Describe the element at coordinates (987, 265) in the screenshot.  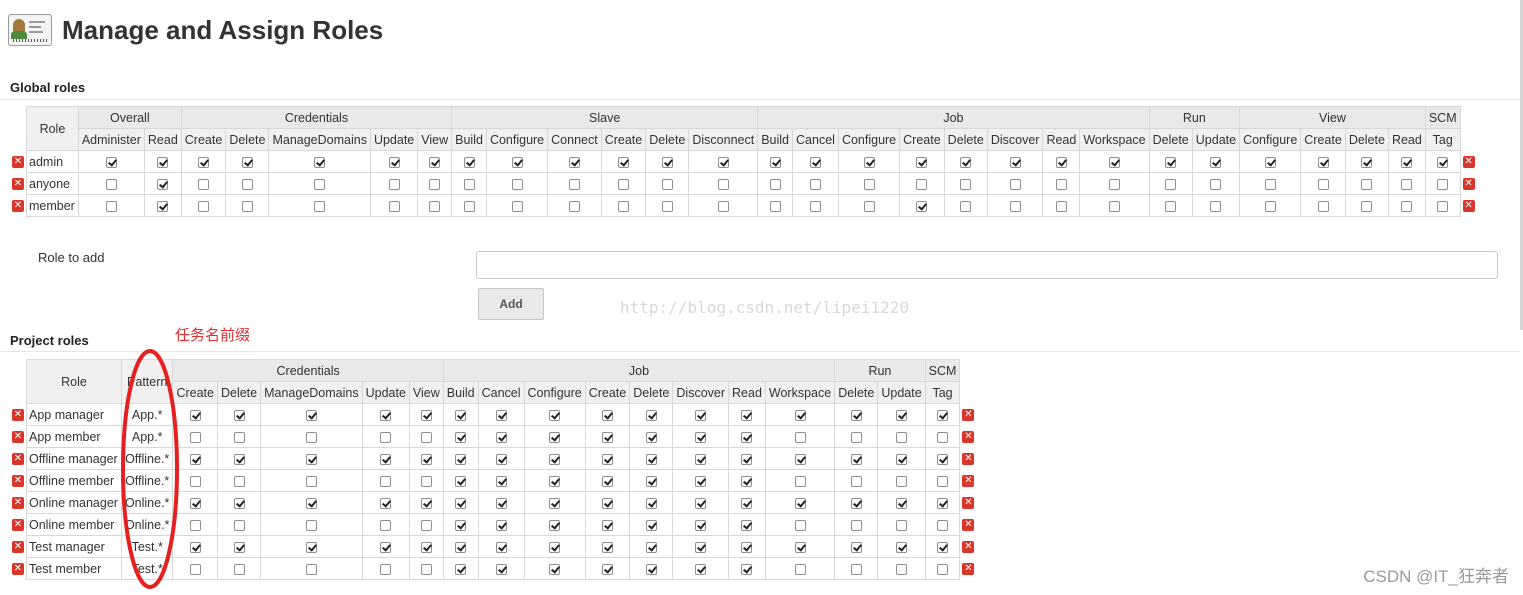
I see `role-to-add-input` at that location.